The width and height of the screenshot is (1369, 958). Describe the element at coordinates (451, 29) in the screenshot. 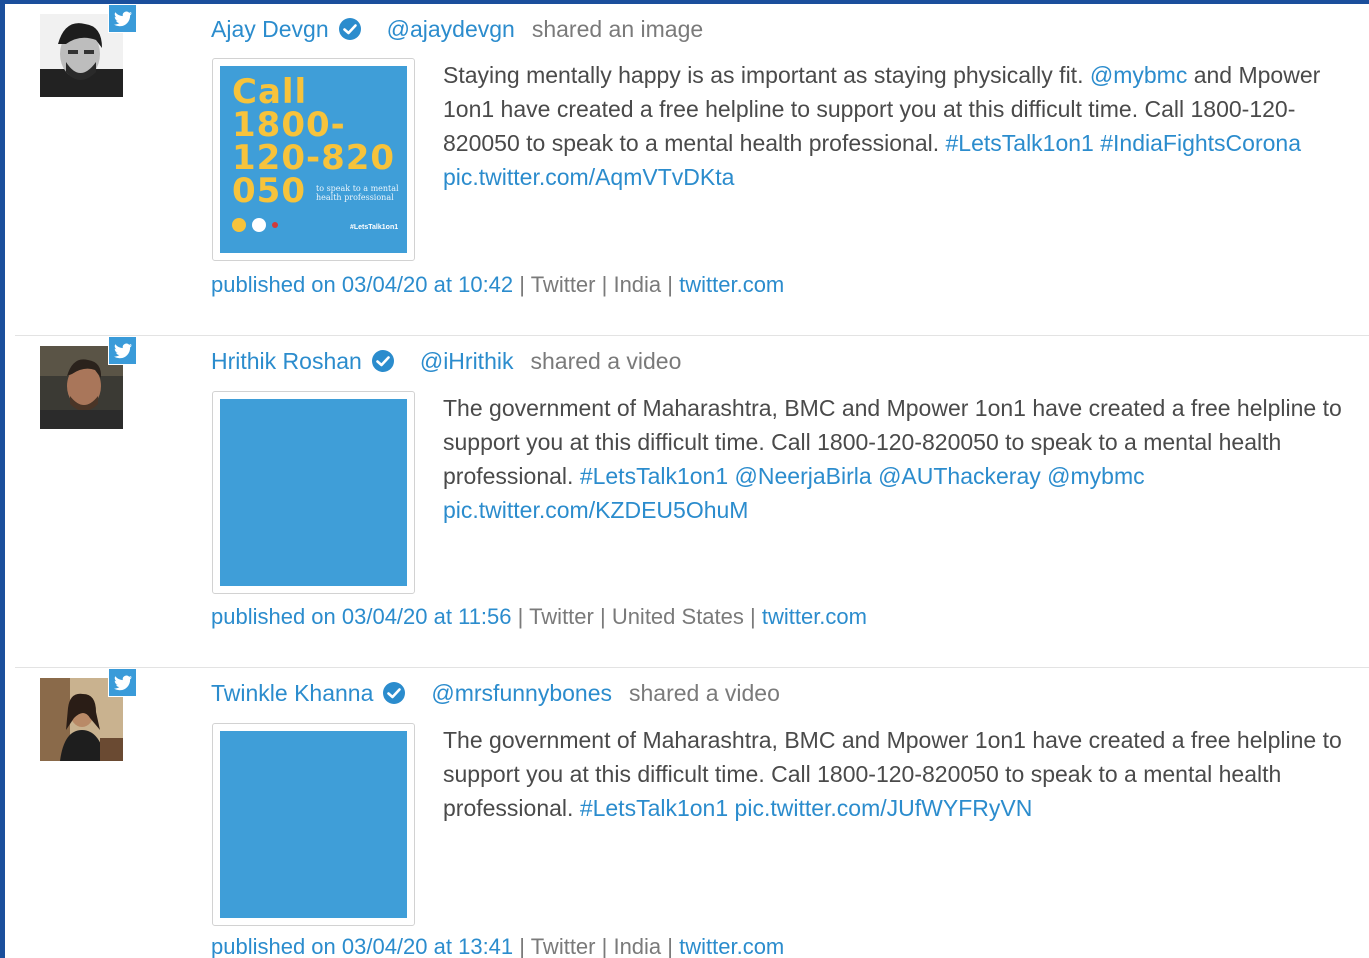

I see `author-handle: @ajaydevgn` at that location.